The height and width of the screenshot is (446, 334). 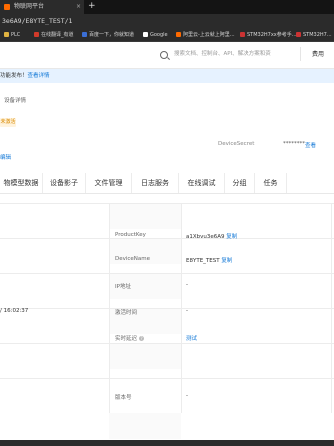 I want to click on bookmark-baidu: 百度一下，你就知道, so click(x=108, y=35).